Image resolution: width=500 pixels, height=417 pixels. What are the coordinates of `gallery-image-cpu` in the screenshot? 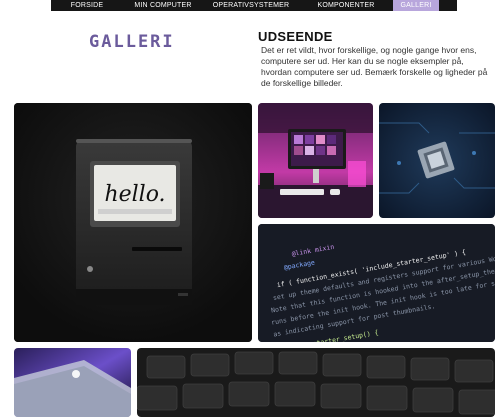 It's located at (437, 160).